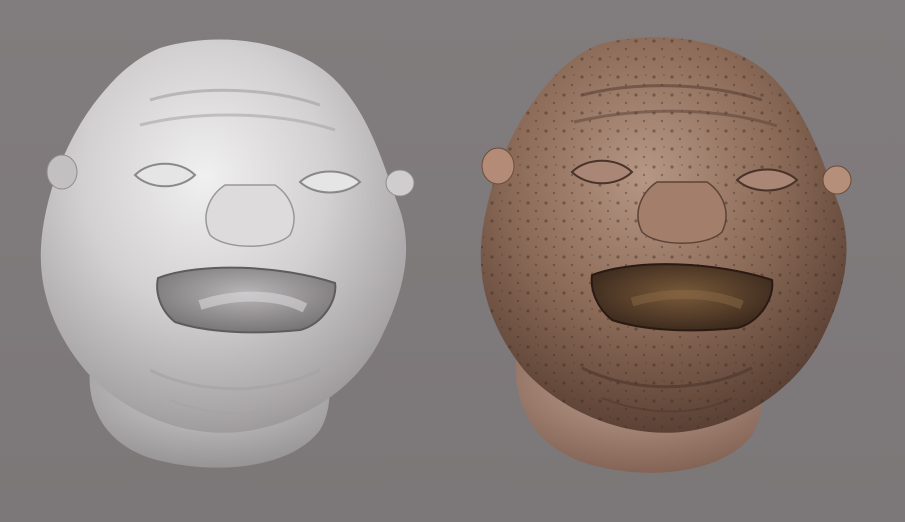  What do you see at coordinates (62, 172) in the screenshot?
I see `clay-left-ear` at bounding box center [62, 172].